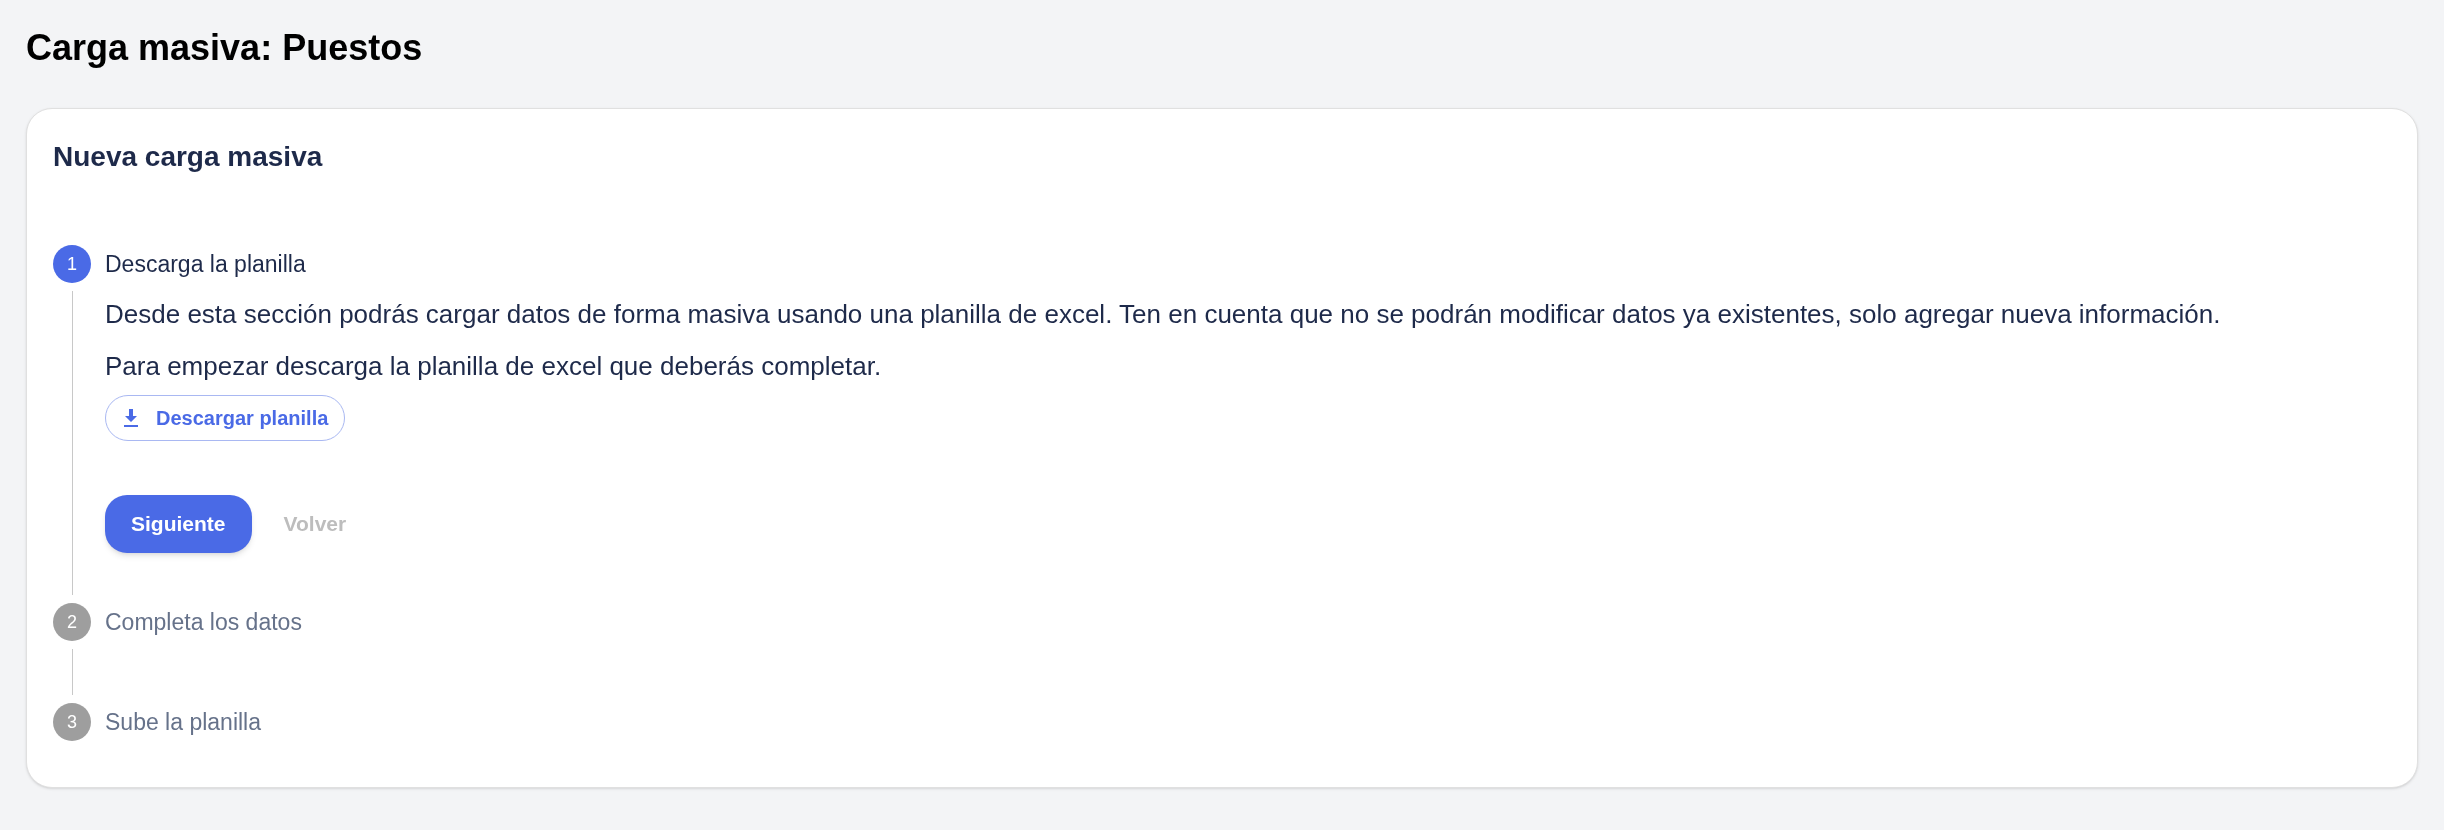 This screenshot has width=2444, height=830. I want to click on step-number: 3, so click(72, 722).